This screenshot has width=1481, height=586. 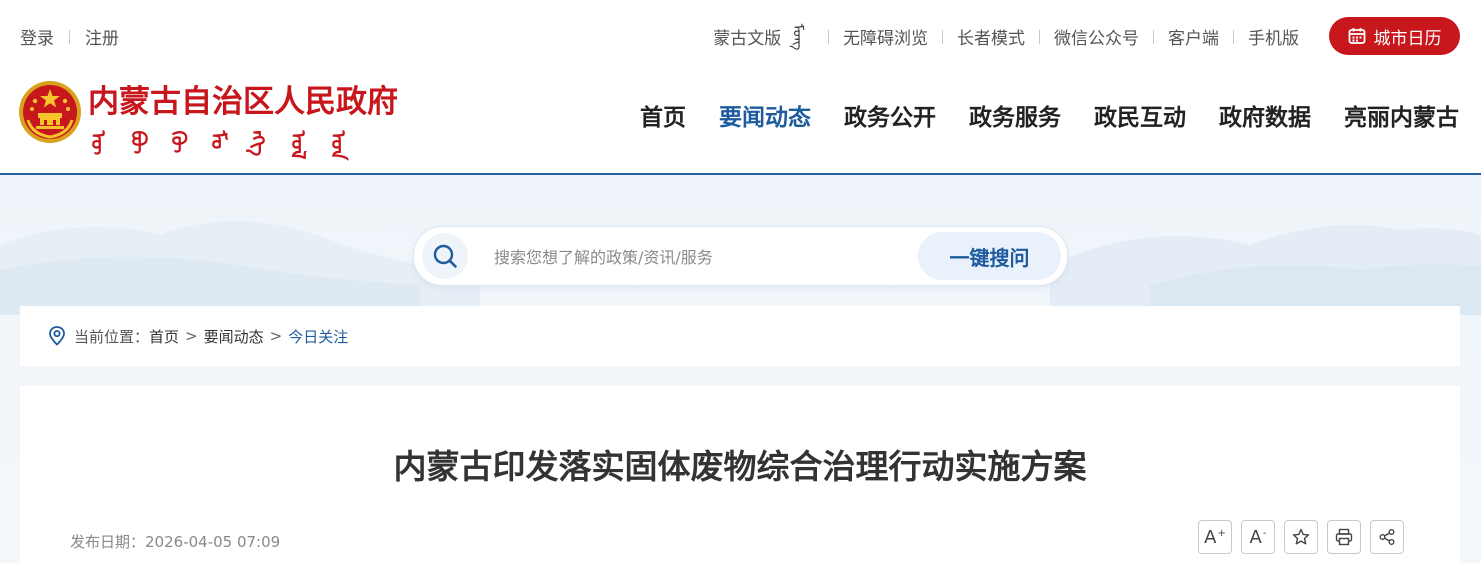 I want to click on publish-date-label: 发布日期：, so click(x=108, y=542).